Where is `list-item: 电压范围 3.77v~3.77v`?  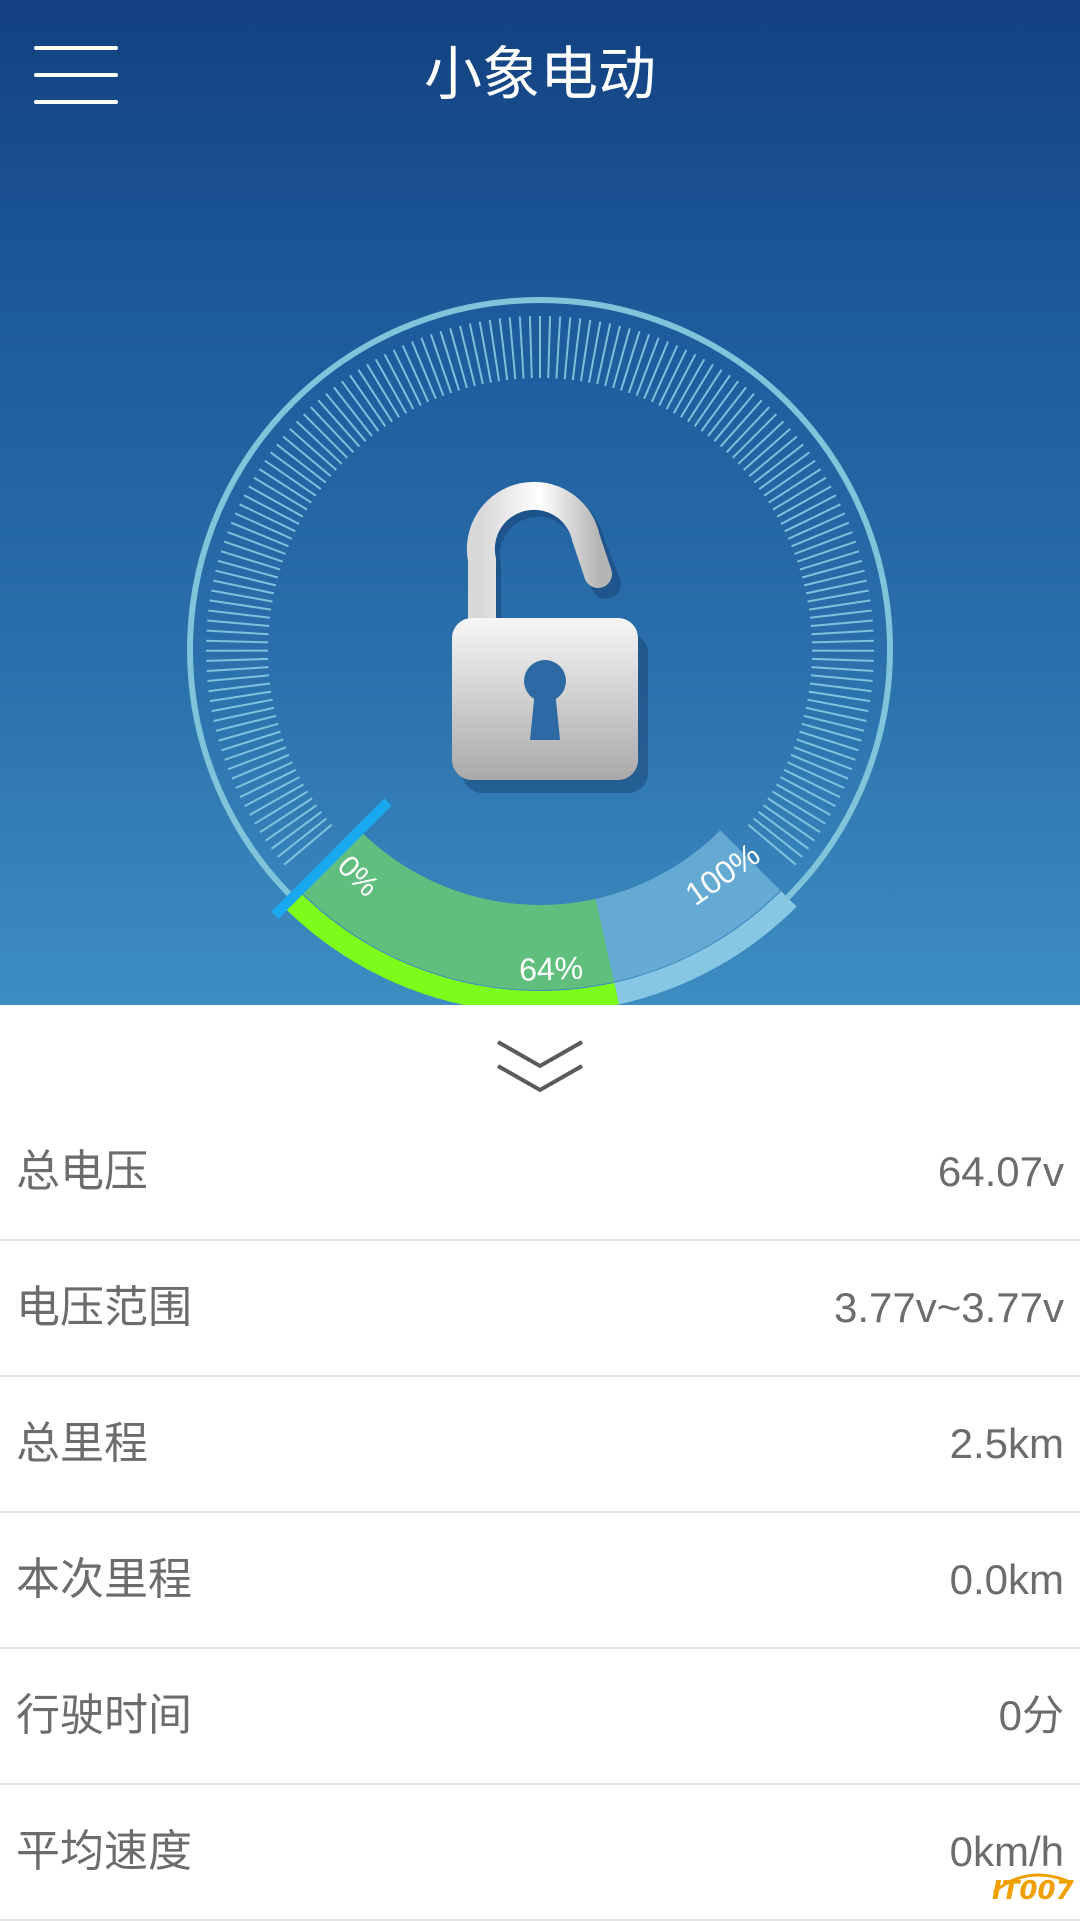
list-item: 电压范围 3.77v~3.77v is located at coordinates (540, 1309).